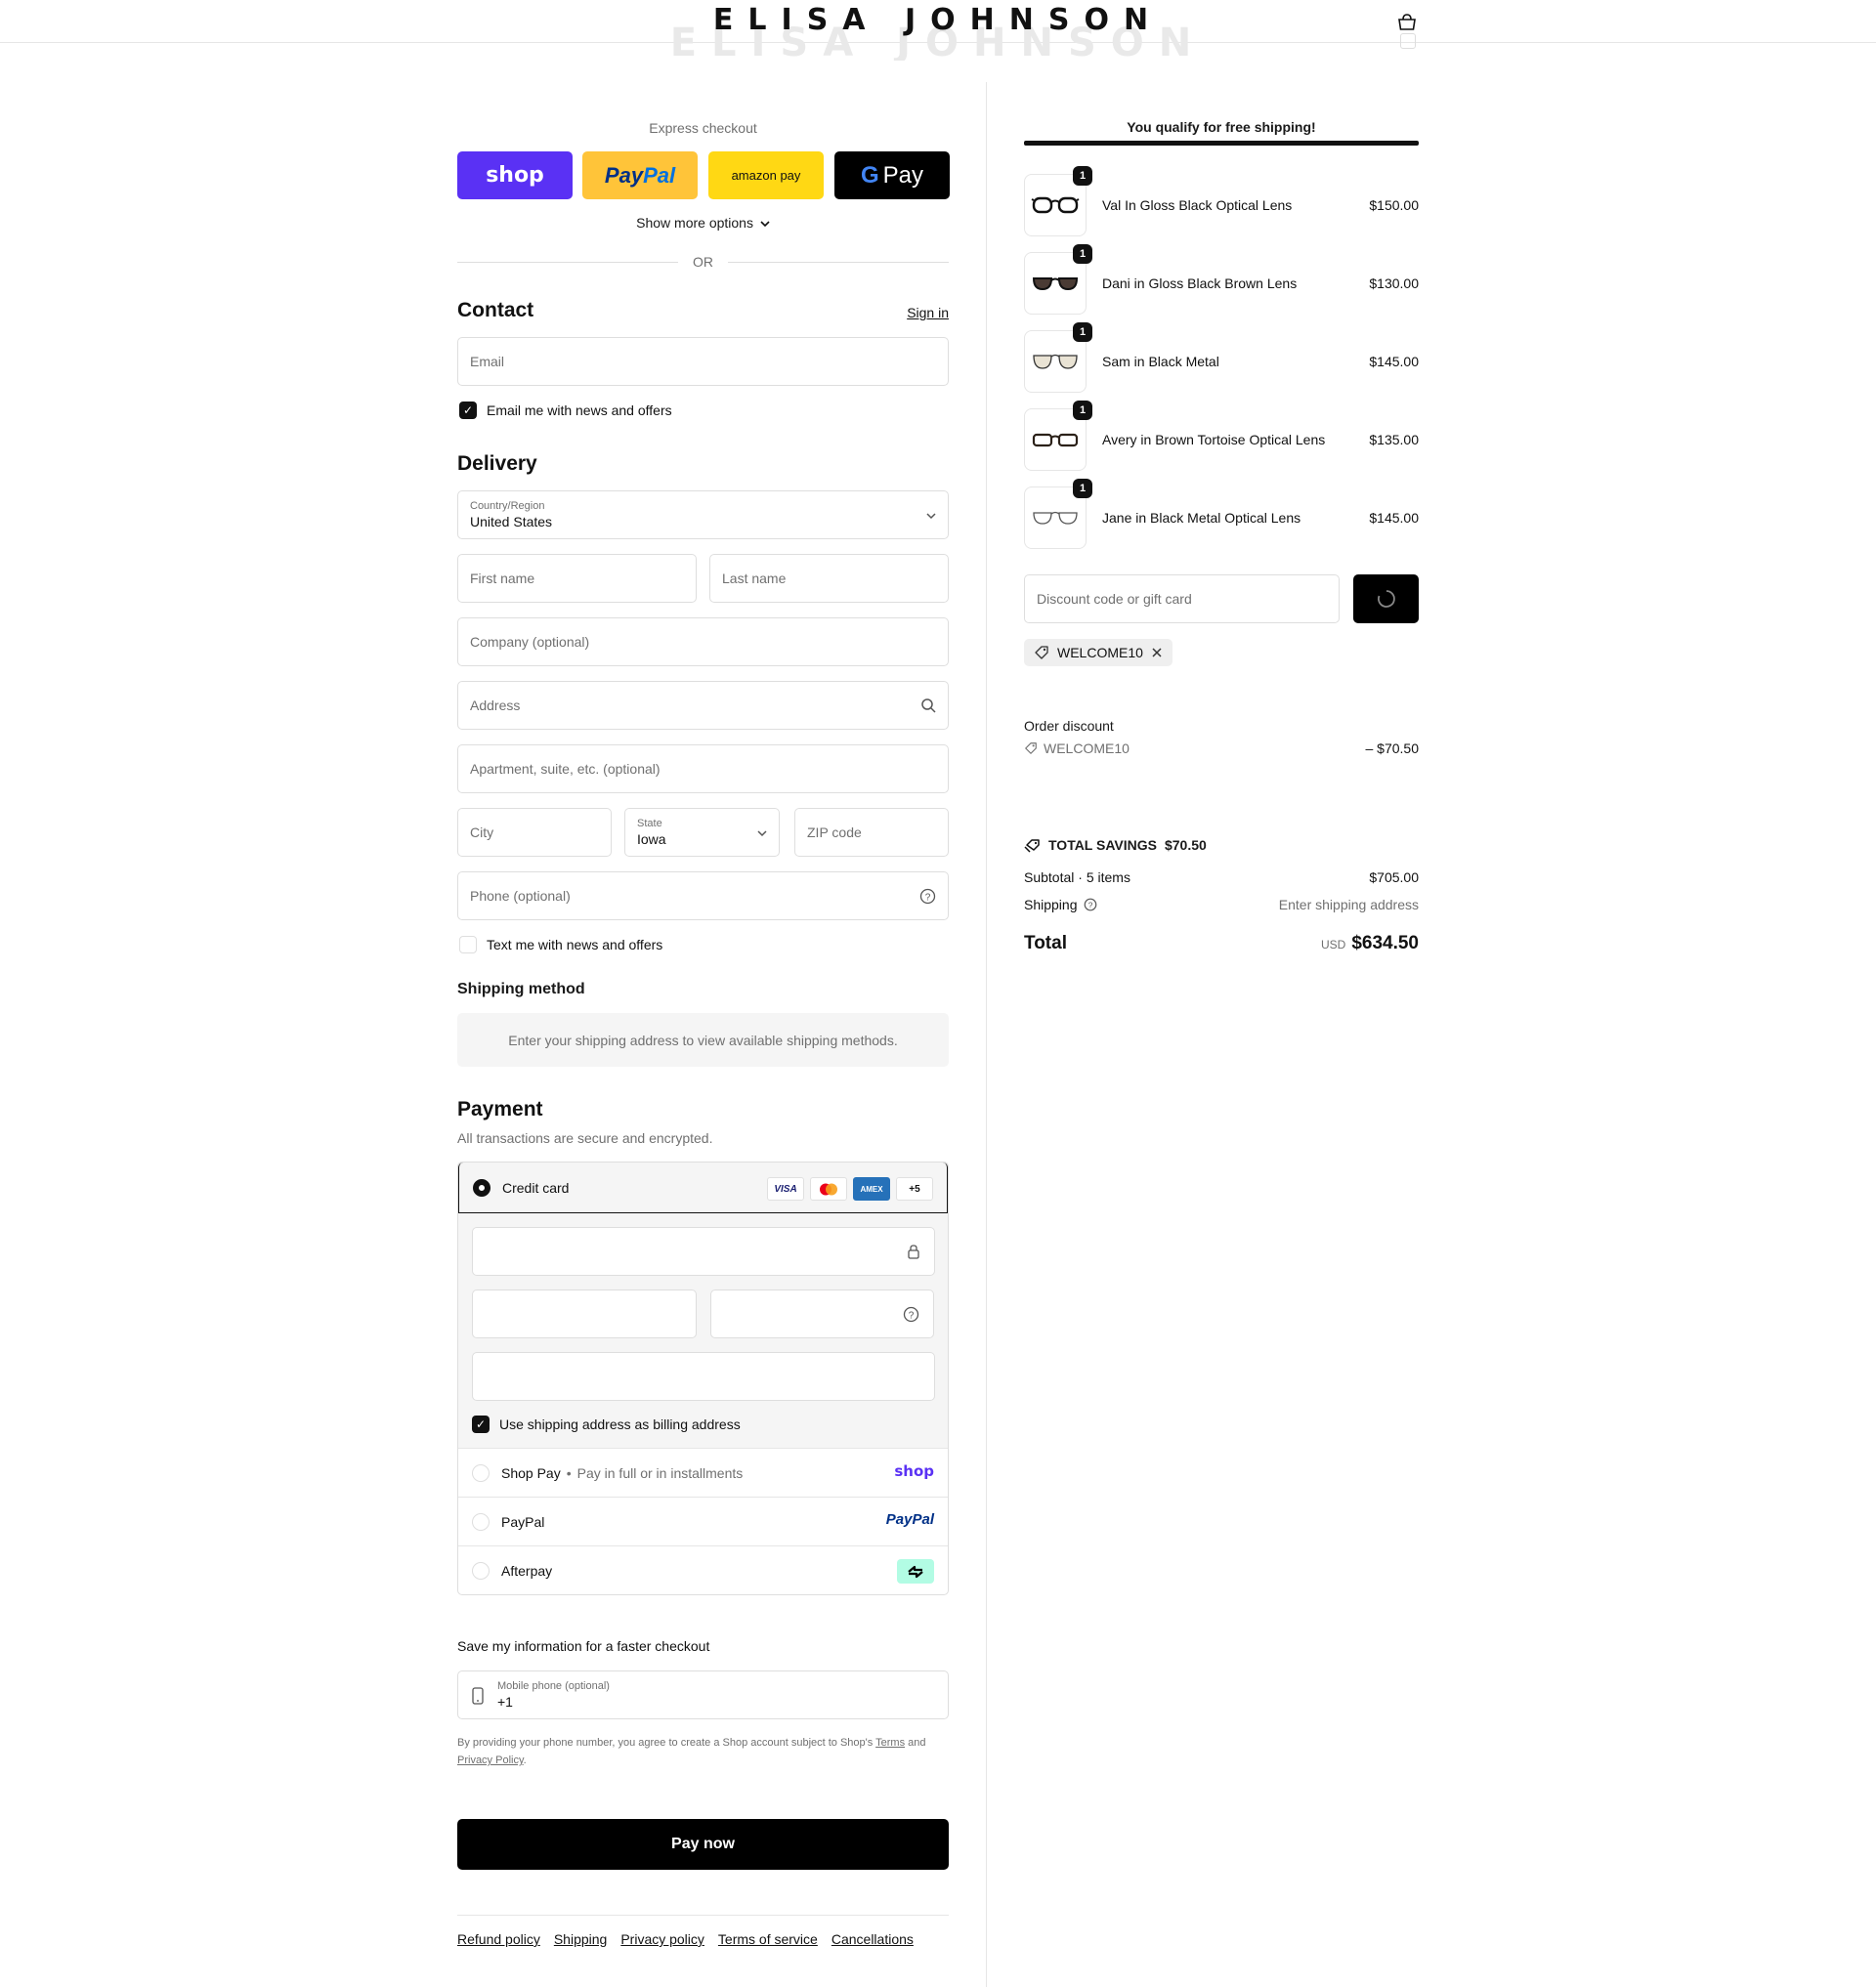  Describe the element at coordinates (765, 225) in the screenshot. I see `chevron-down-icon` at that location.